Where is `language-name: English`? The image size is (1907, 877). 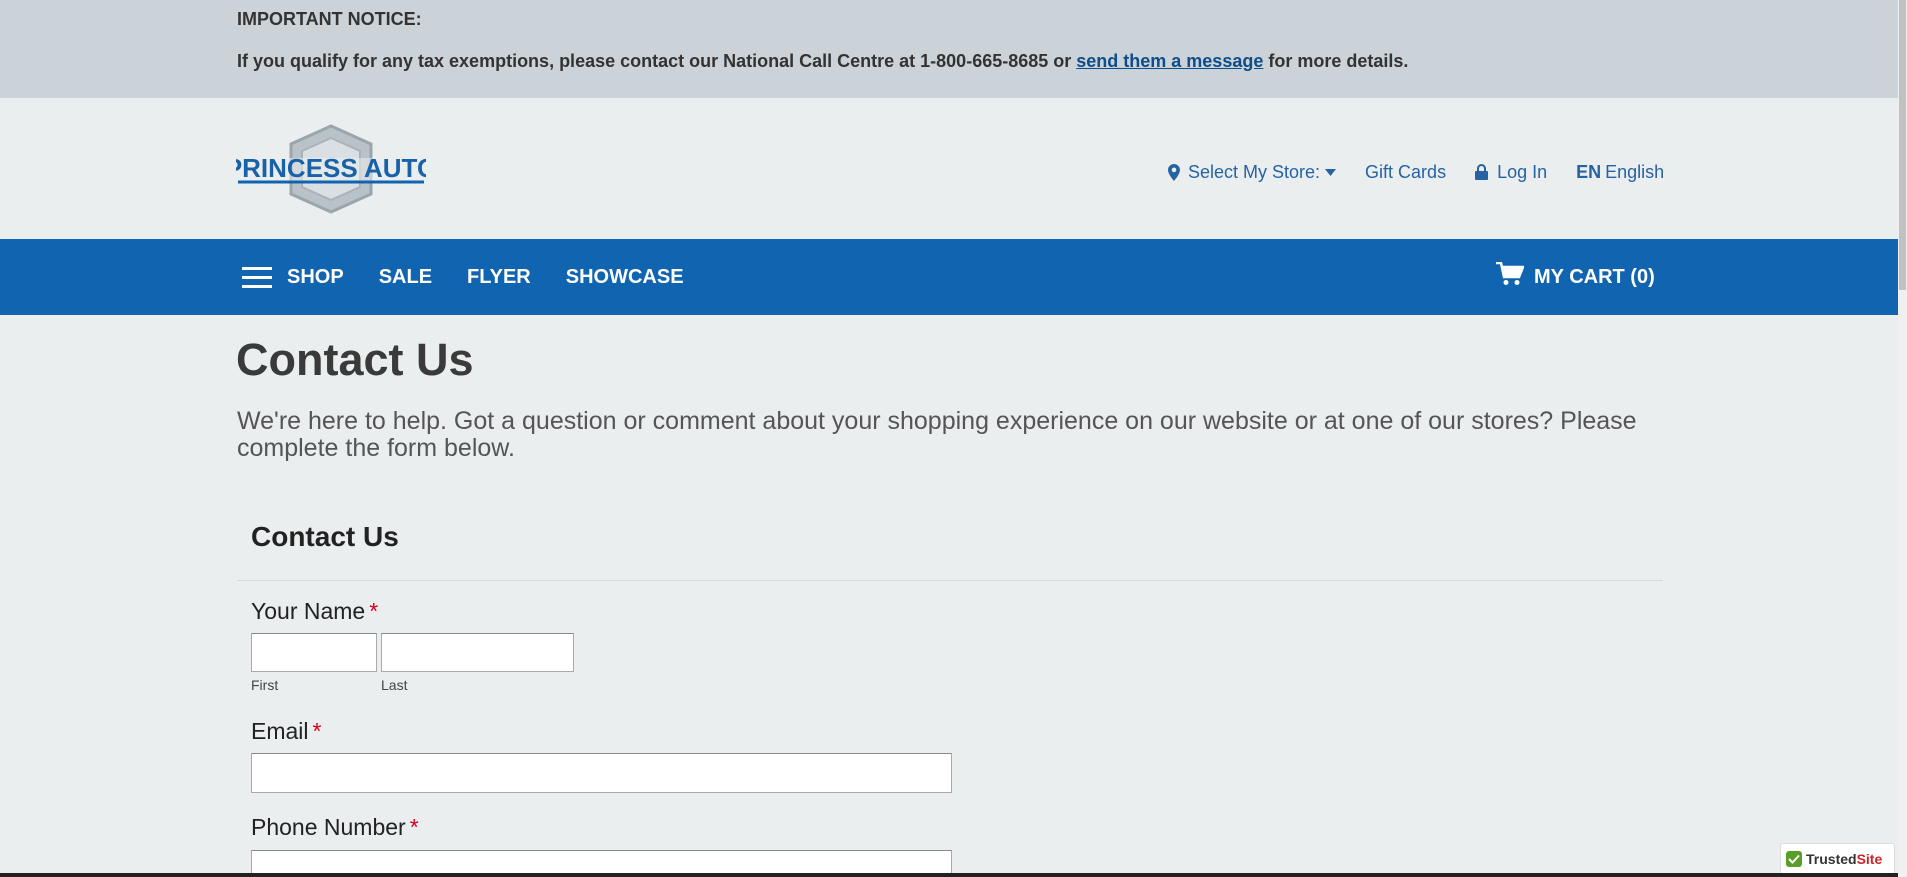
language-name: English is located at coordinates (1635, 171).